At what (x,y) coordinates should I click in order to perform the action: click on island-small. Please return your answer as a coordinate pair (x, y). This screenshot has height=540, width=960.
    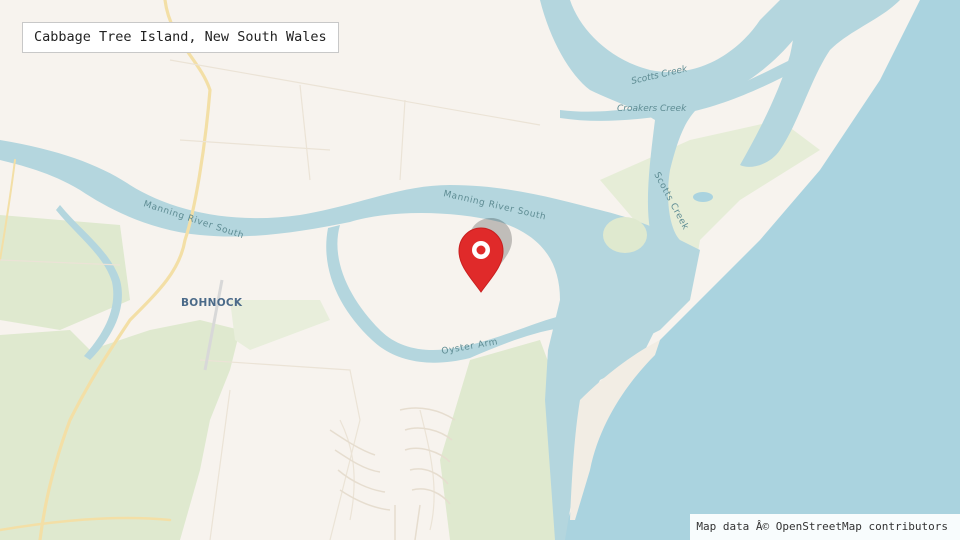
    Looking at the image, I should click on (625, 235).